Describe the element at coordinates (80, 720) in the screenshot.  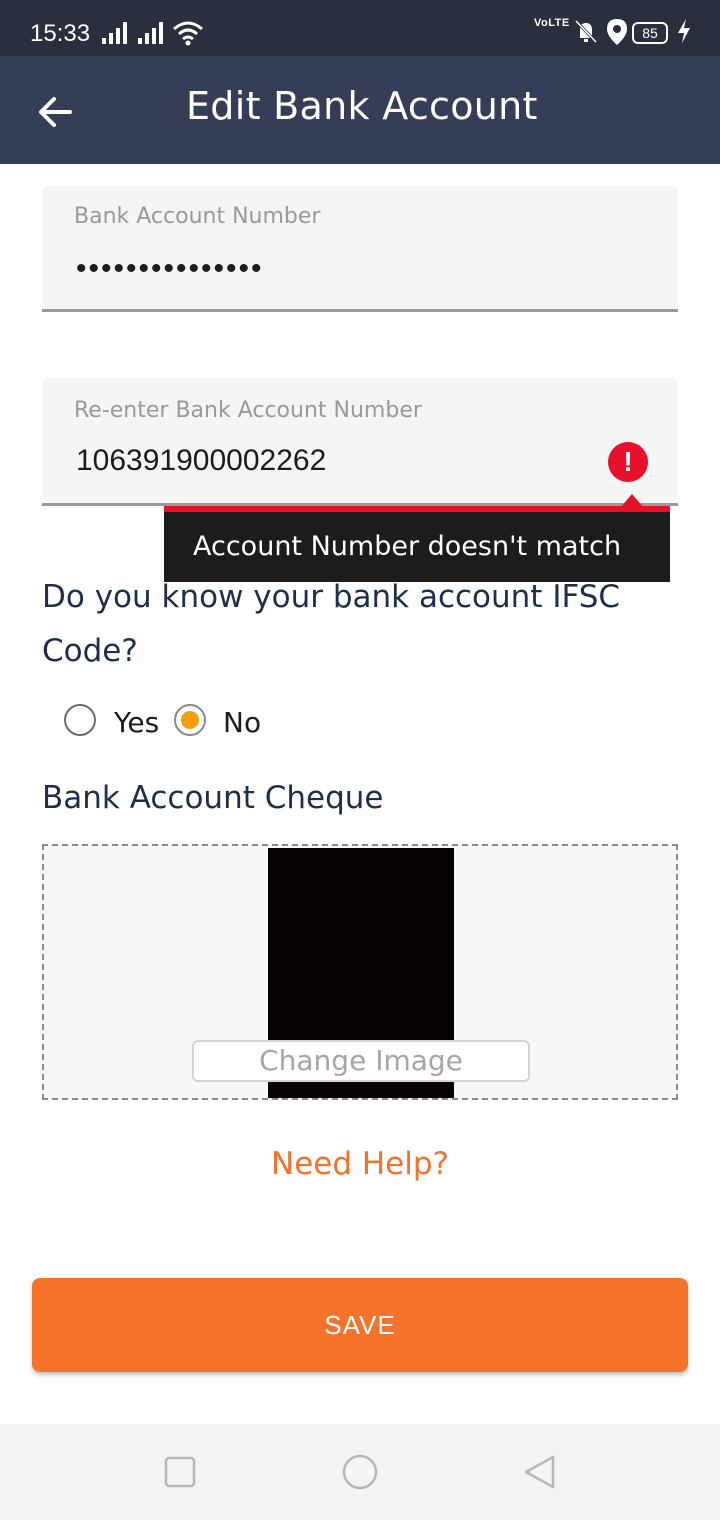
I see `radio-yes` at that location.